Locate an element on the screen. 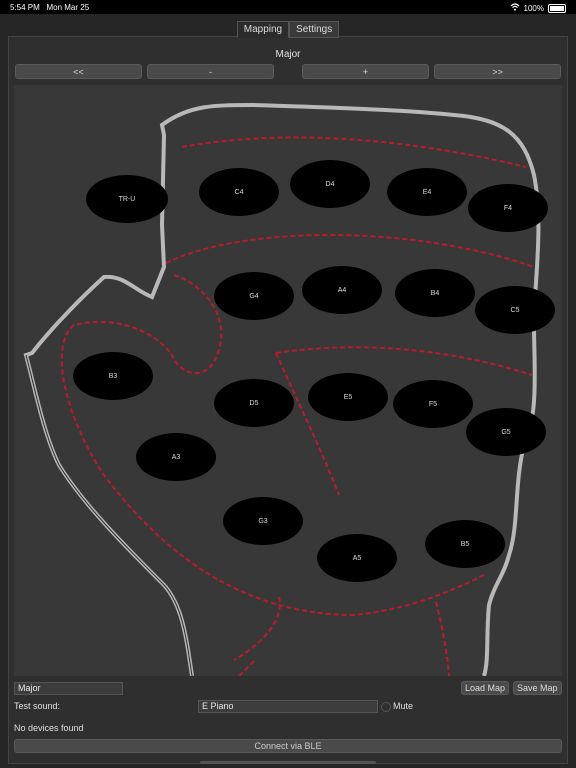 The image size is (576, 768). prev-fast-button: << is located at coordinates (78, 71).